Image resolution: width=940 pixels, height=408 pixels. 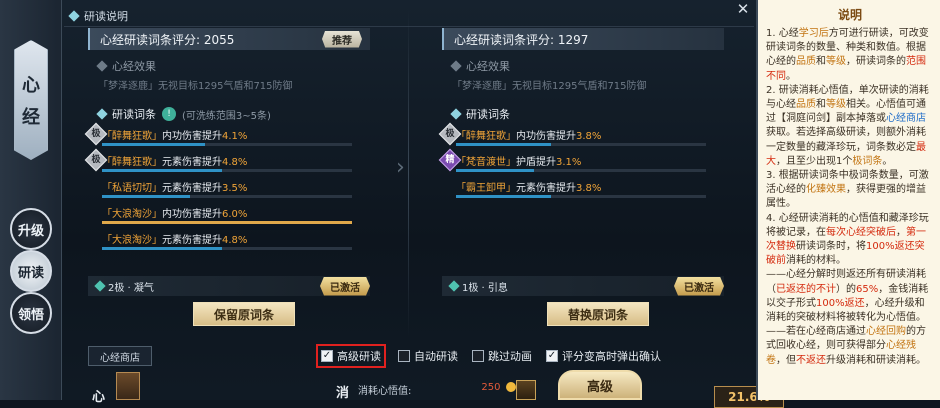 I want to click on entry-text: 「梵音渡世」护盾提升3.1%, so click(x=590, y=159).